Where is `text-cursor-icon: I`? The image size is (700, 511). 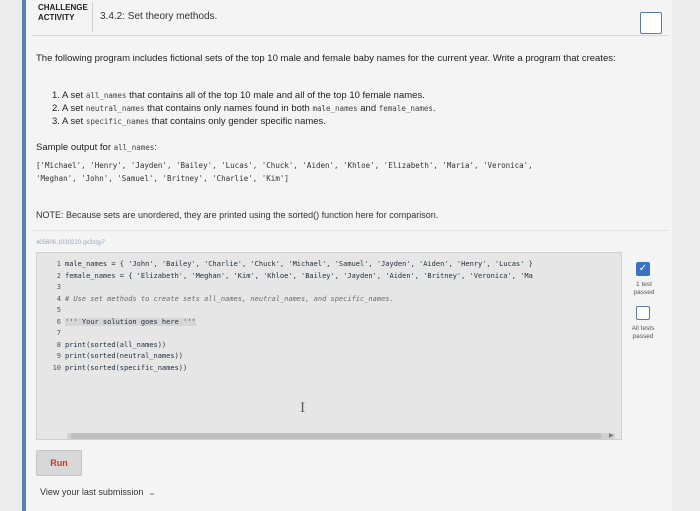 text-cursor-icon: I is located at coordinates (303, 408).